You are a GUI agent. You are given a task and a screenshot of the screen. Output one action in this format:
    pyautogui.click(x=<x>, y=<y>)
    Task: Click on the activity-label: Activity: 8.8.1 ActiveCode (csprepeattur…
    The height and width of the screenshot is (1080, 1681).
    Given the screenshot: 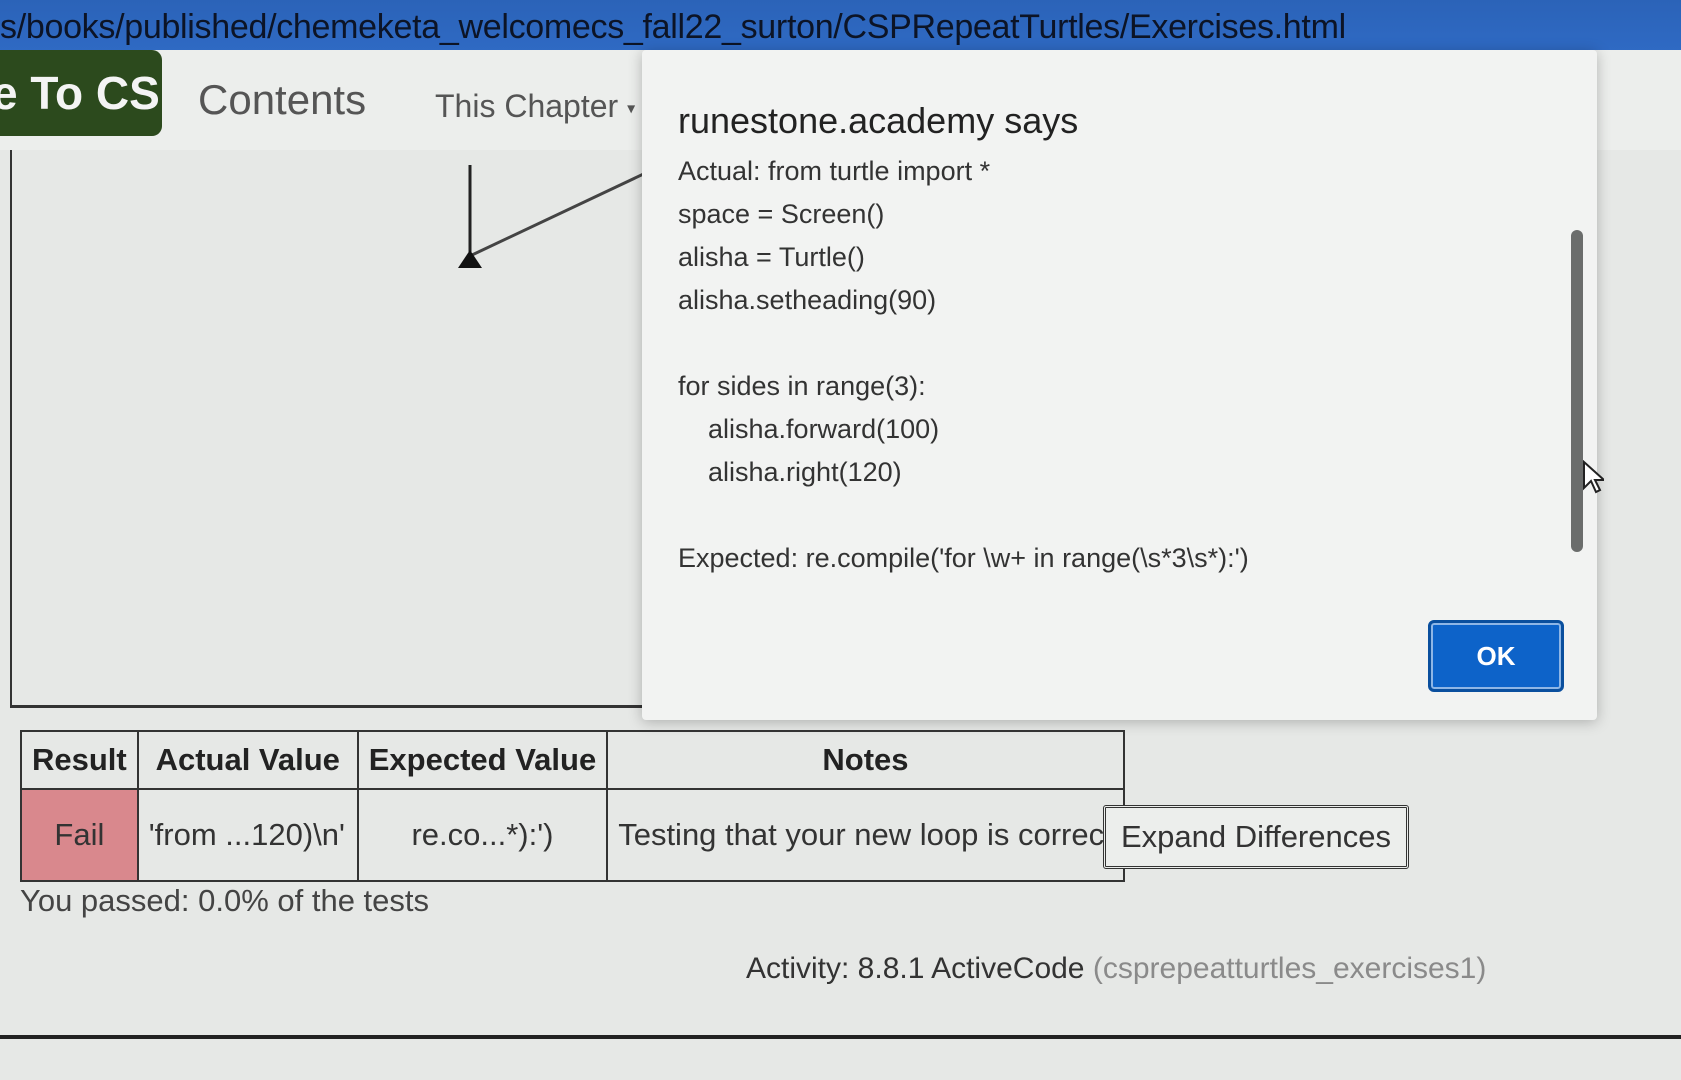 What is the action you would take?
    pyautogui.click(x=1116, y=969)
    